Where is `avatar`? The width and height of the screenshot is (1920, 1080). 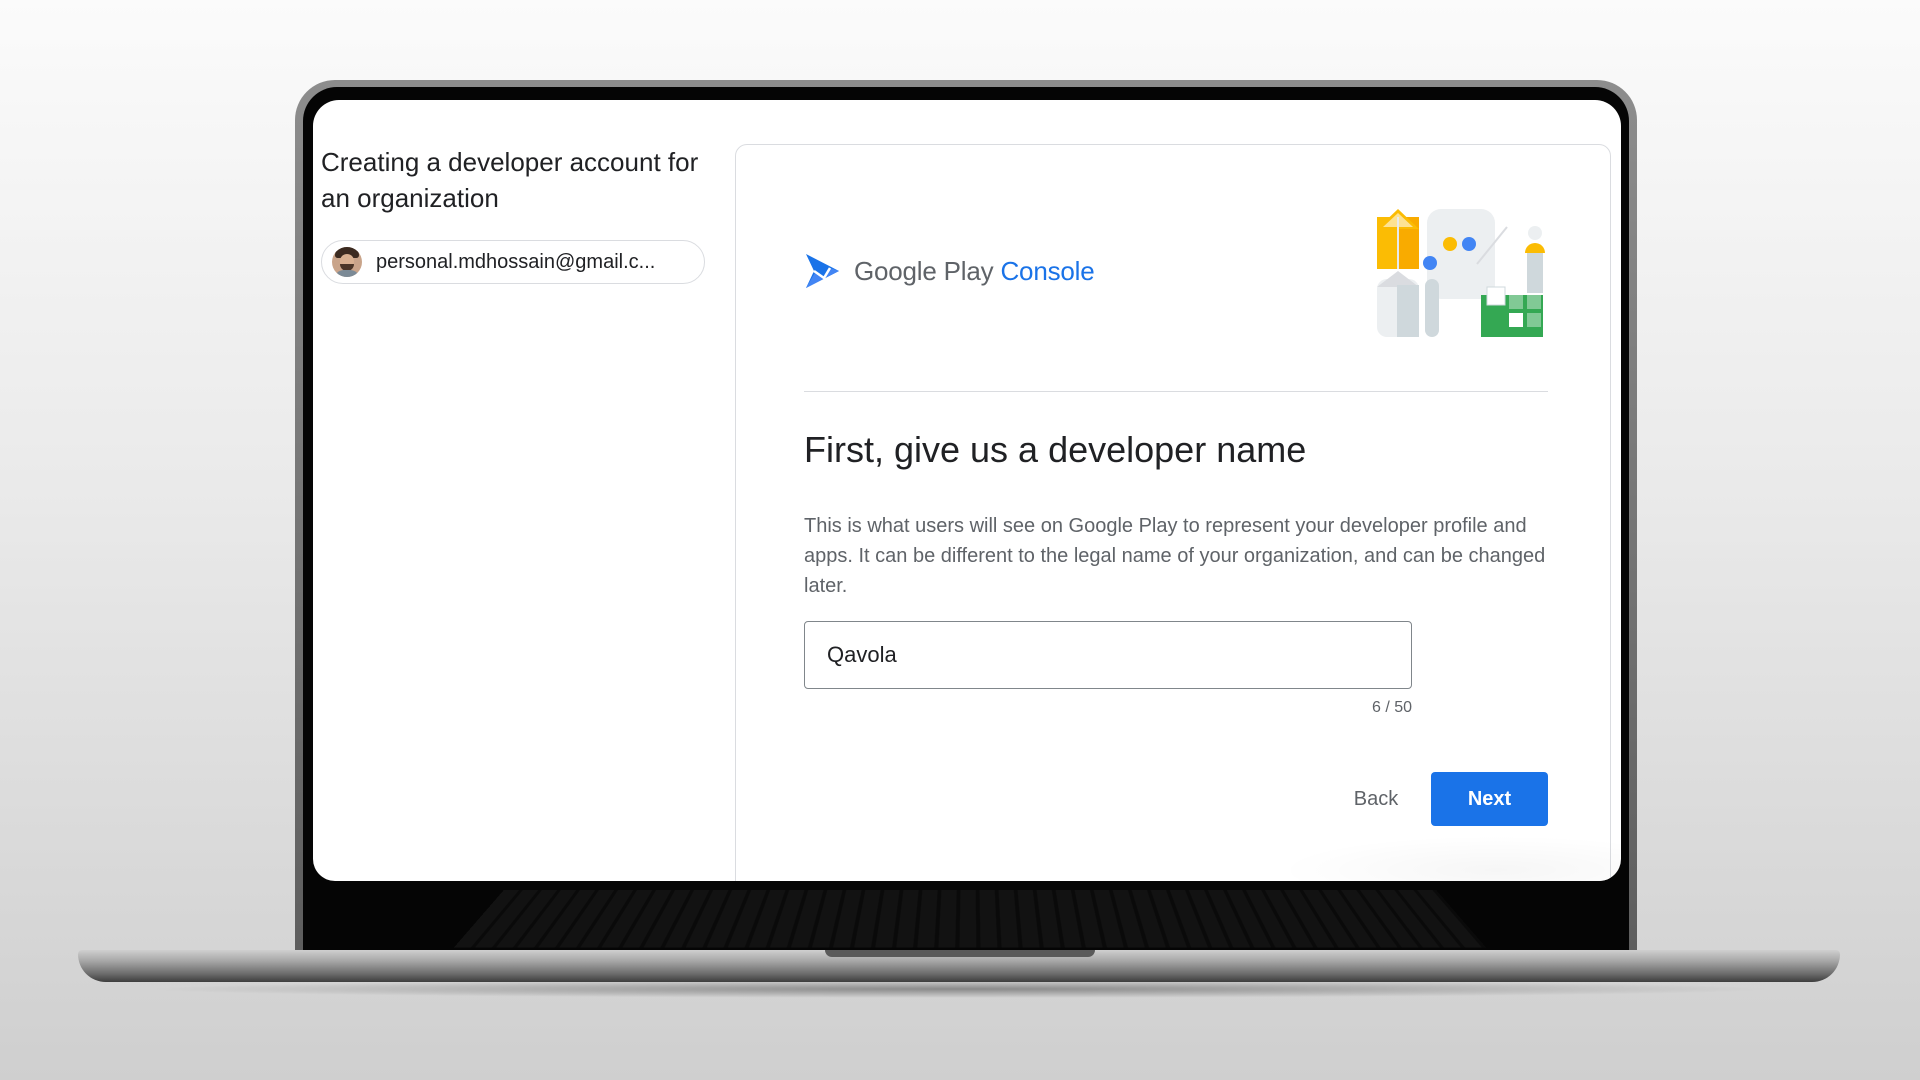
avatar is located at coordinates (347, 262).